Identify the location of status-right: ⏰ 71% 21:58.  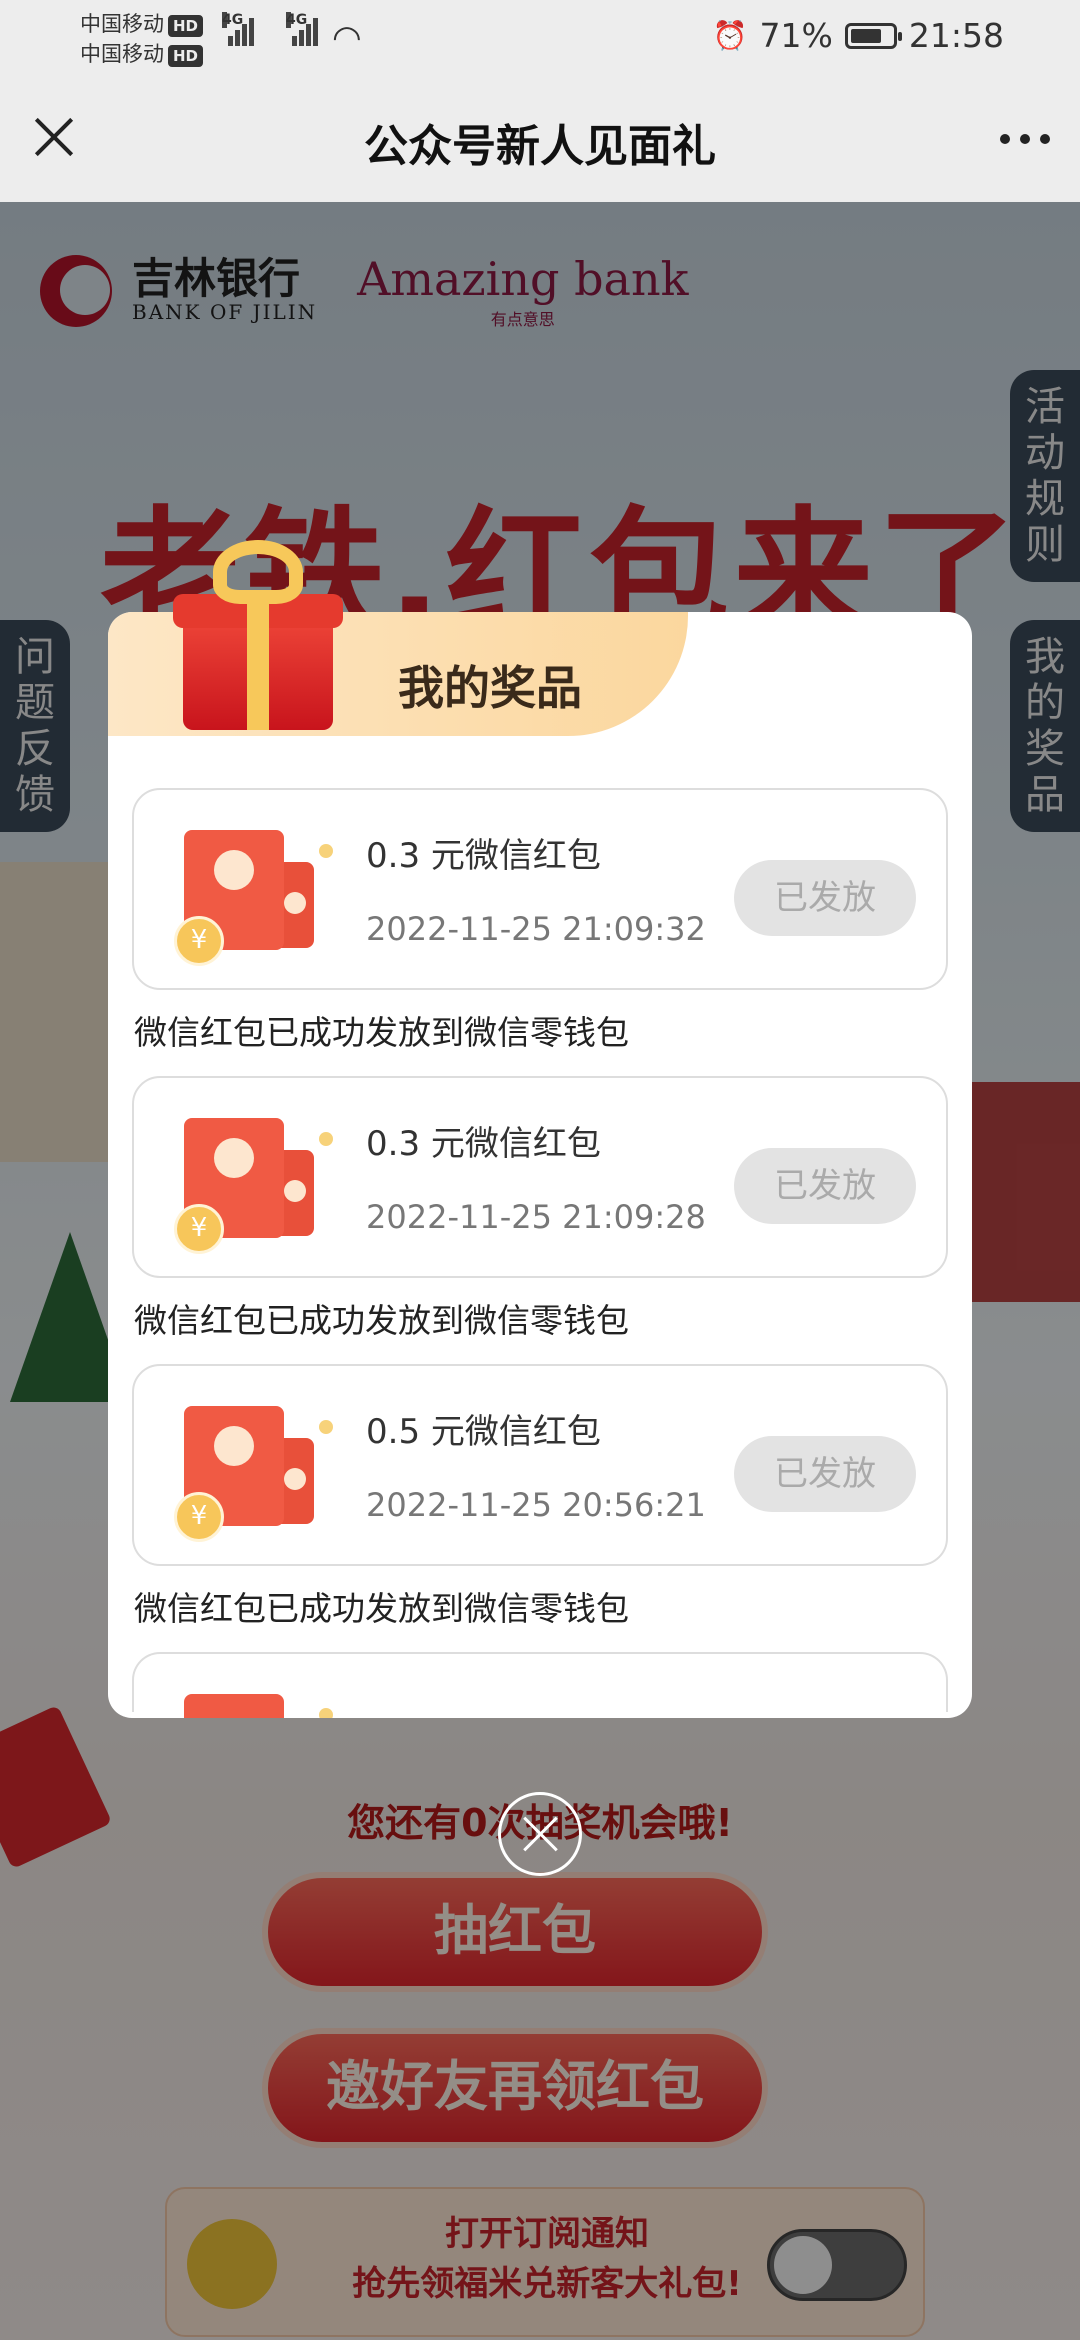
(858, 35).